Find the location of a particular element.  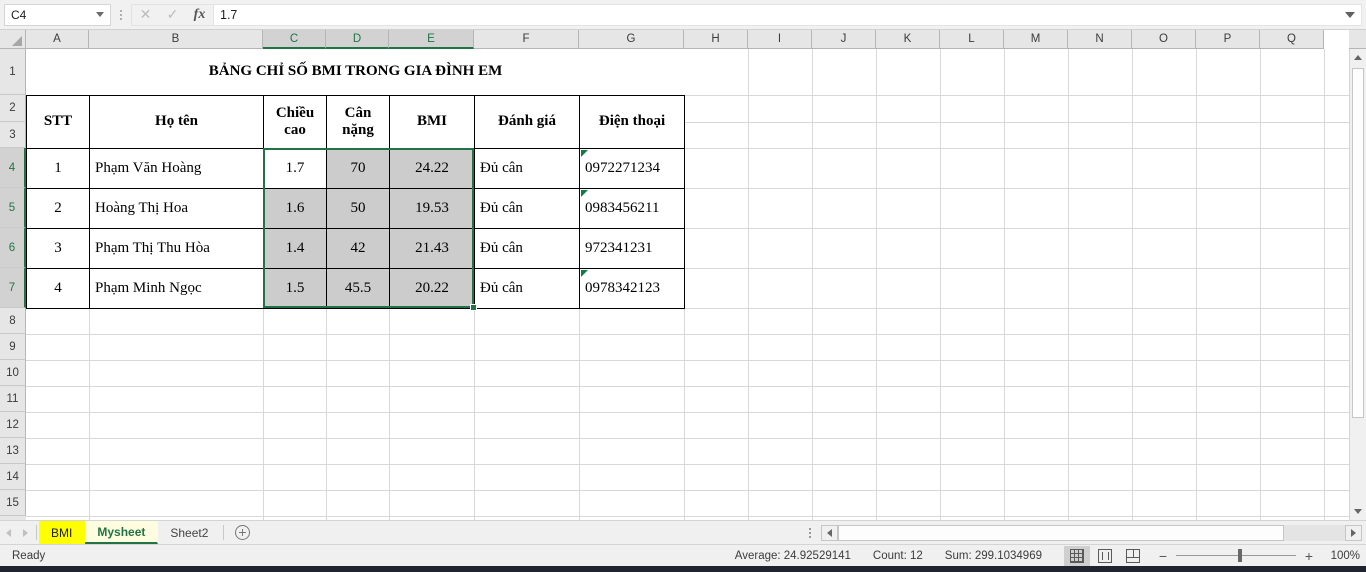

vertical-scrollbar is located at coordinates (1357, 284).